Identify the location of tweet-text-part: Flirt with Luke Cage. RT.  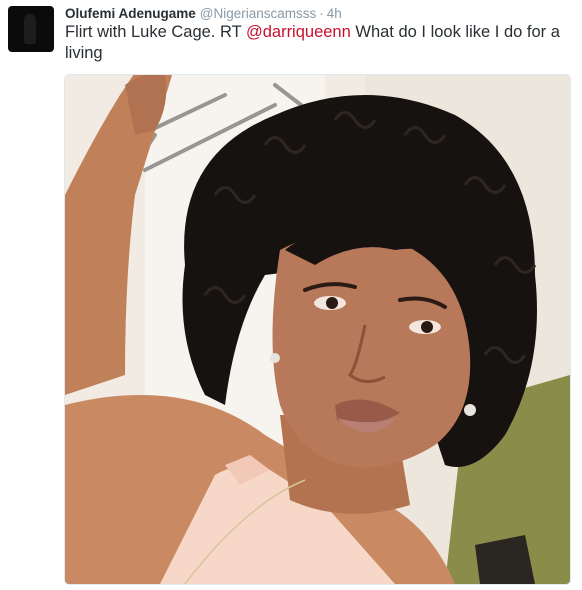
(155, 32).